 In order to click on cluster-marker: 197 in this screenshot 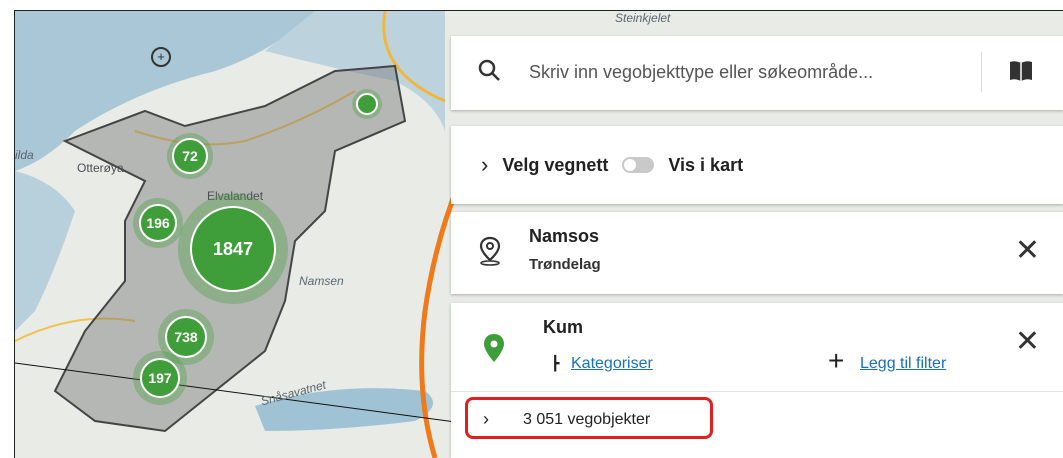, I will do `click(160, 378)`.